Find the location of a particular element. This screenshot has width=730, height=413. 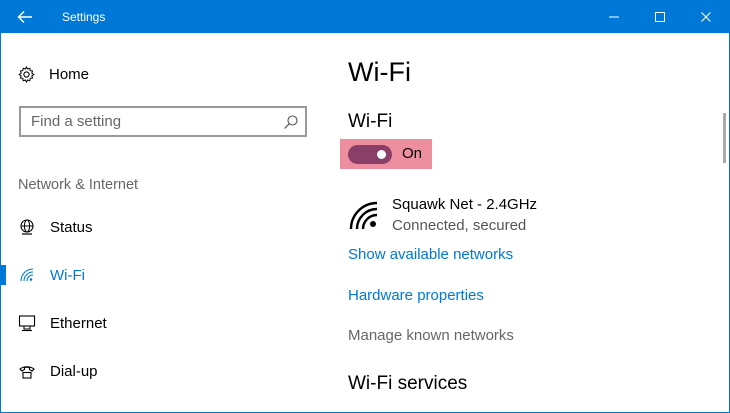

search-icon is located at coordinates (291, 122).